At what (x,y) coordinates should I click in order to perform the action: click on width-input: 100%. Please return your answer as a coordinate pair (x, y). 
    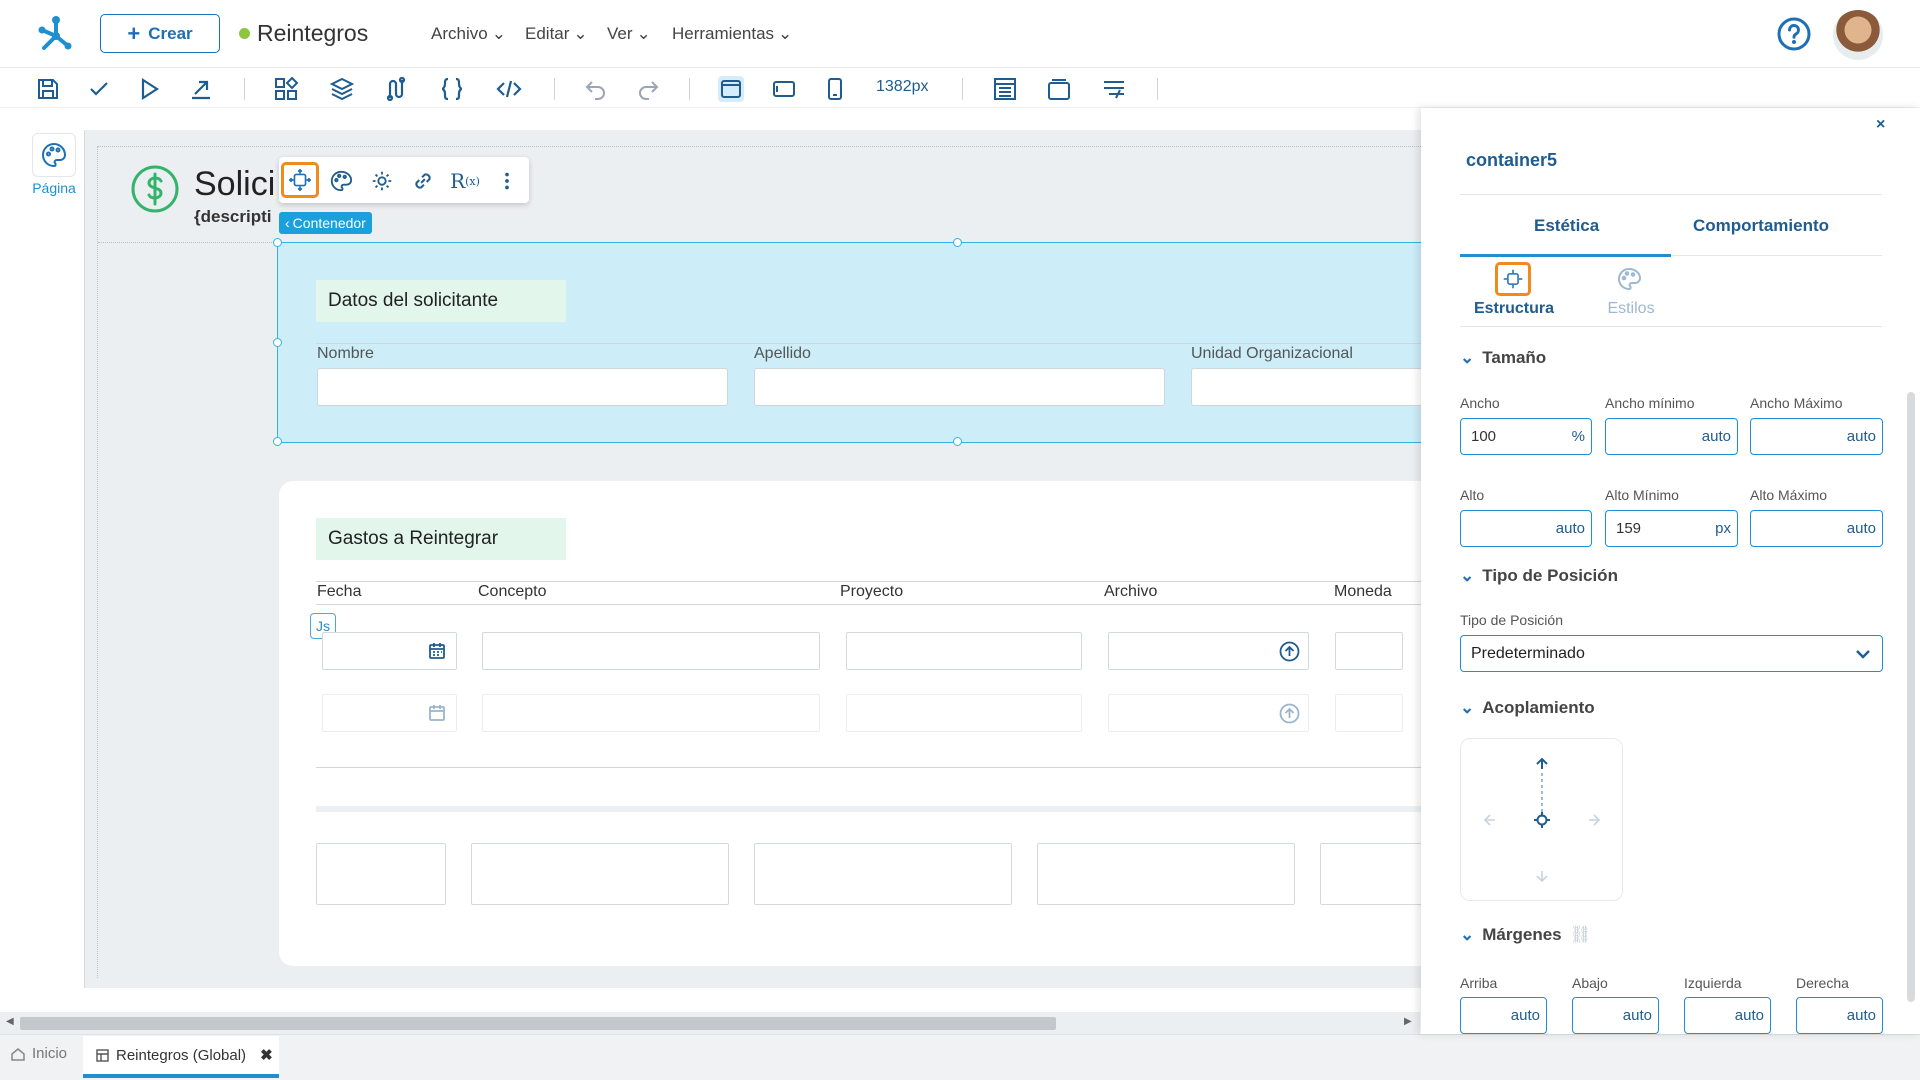
    Looking at the image, I should click on (1526, 436).